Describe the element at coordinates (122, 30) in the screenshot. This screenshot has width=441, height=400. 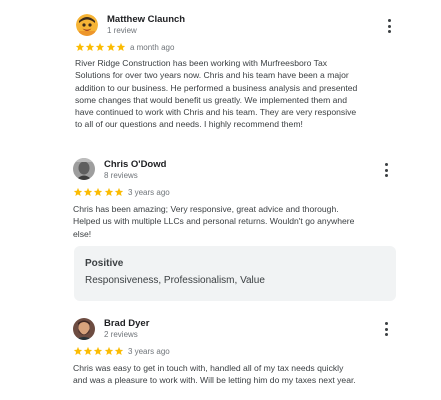
I see `review-count: 1 review` at that location.